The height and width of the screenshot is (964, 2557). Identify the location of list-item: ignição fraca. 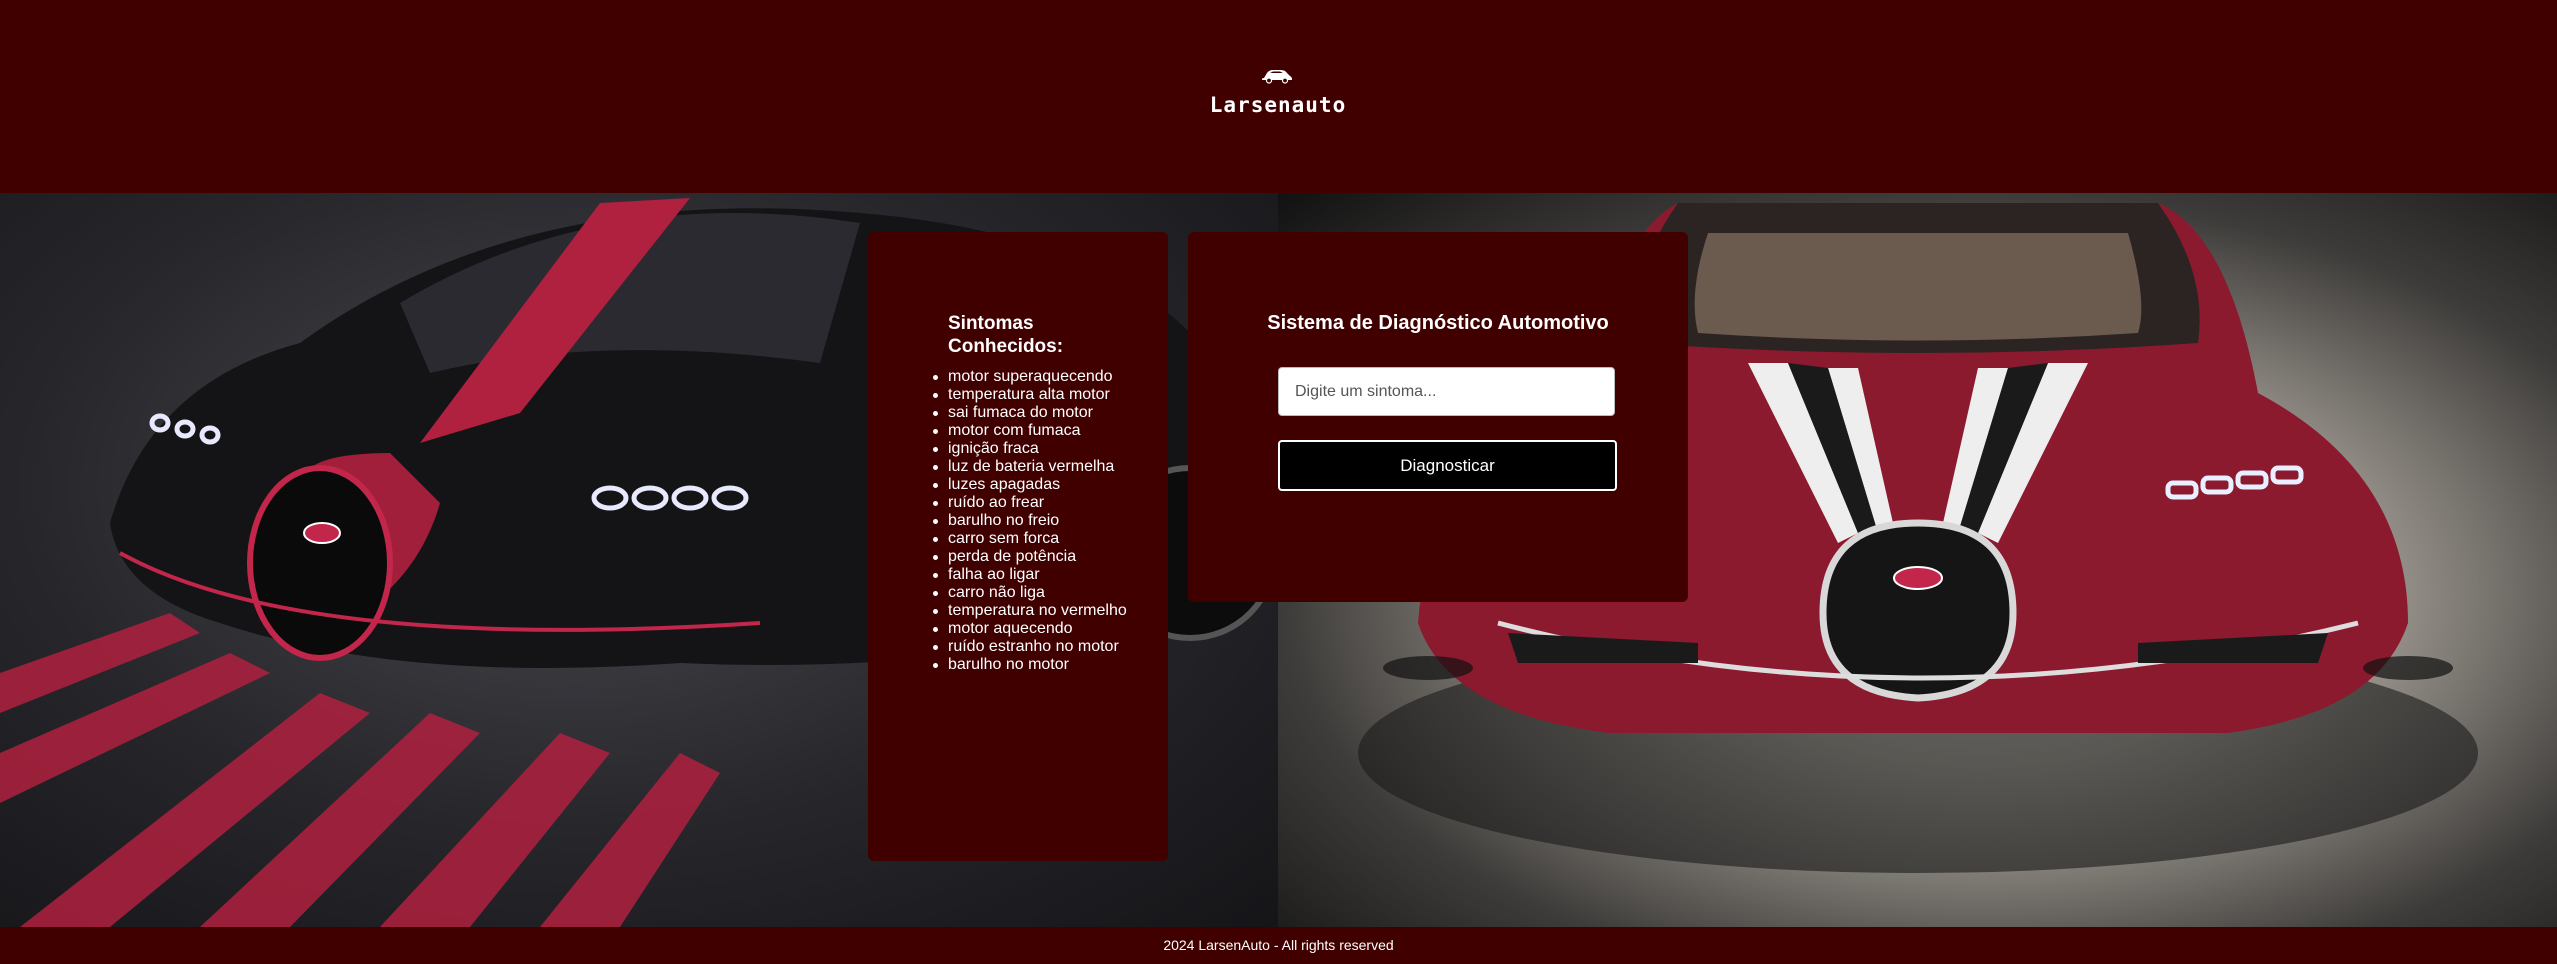
(1030, 449).